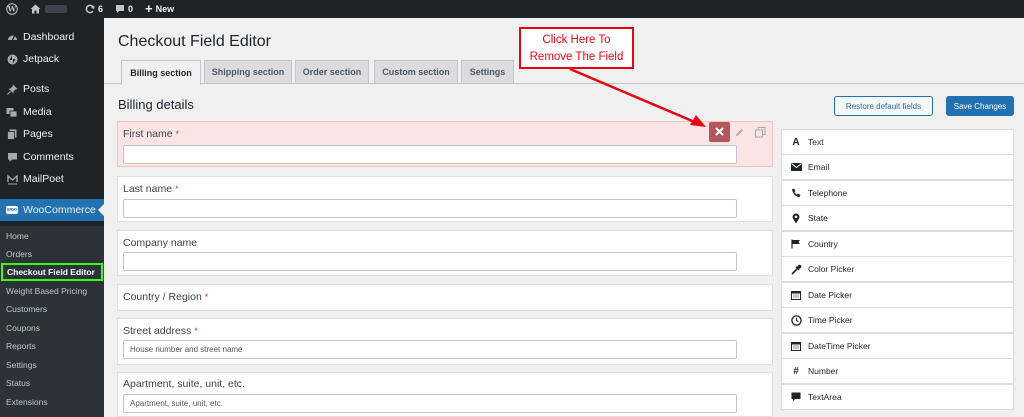 The width and height of the screenshot is (1024, 417). Describe the element at coordinates (165, 297) in the screenshot. I see `field-label: Country / Region *` at that location.